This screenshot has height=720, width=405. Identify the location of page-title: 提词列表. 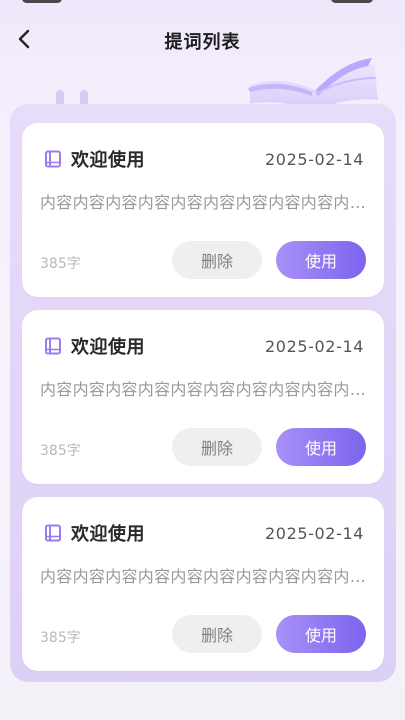
(202, 42).